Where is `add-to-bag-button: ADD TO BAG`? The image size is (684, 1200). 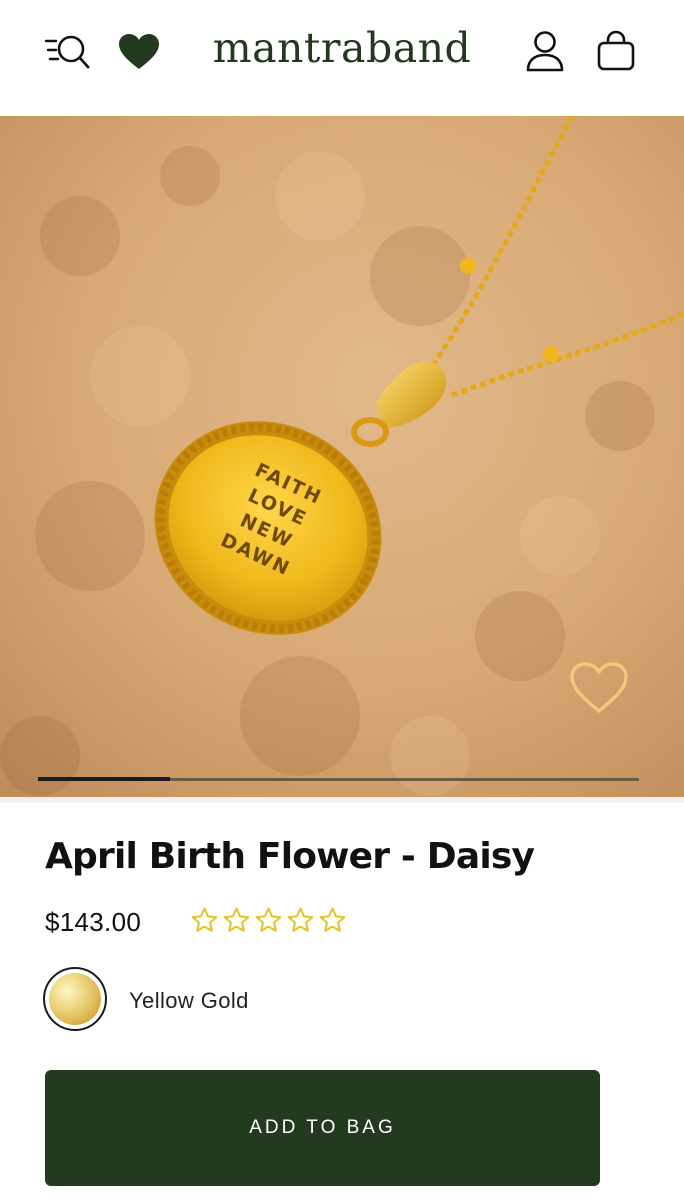
add-to-bag-button: ADD TO BAG is located at coordinates (322, 1128).